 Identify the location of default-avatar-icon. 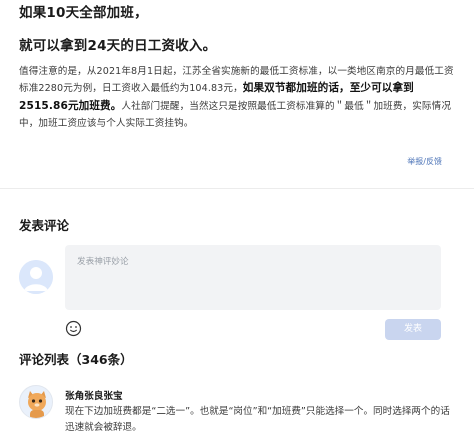
(36, 277).